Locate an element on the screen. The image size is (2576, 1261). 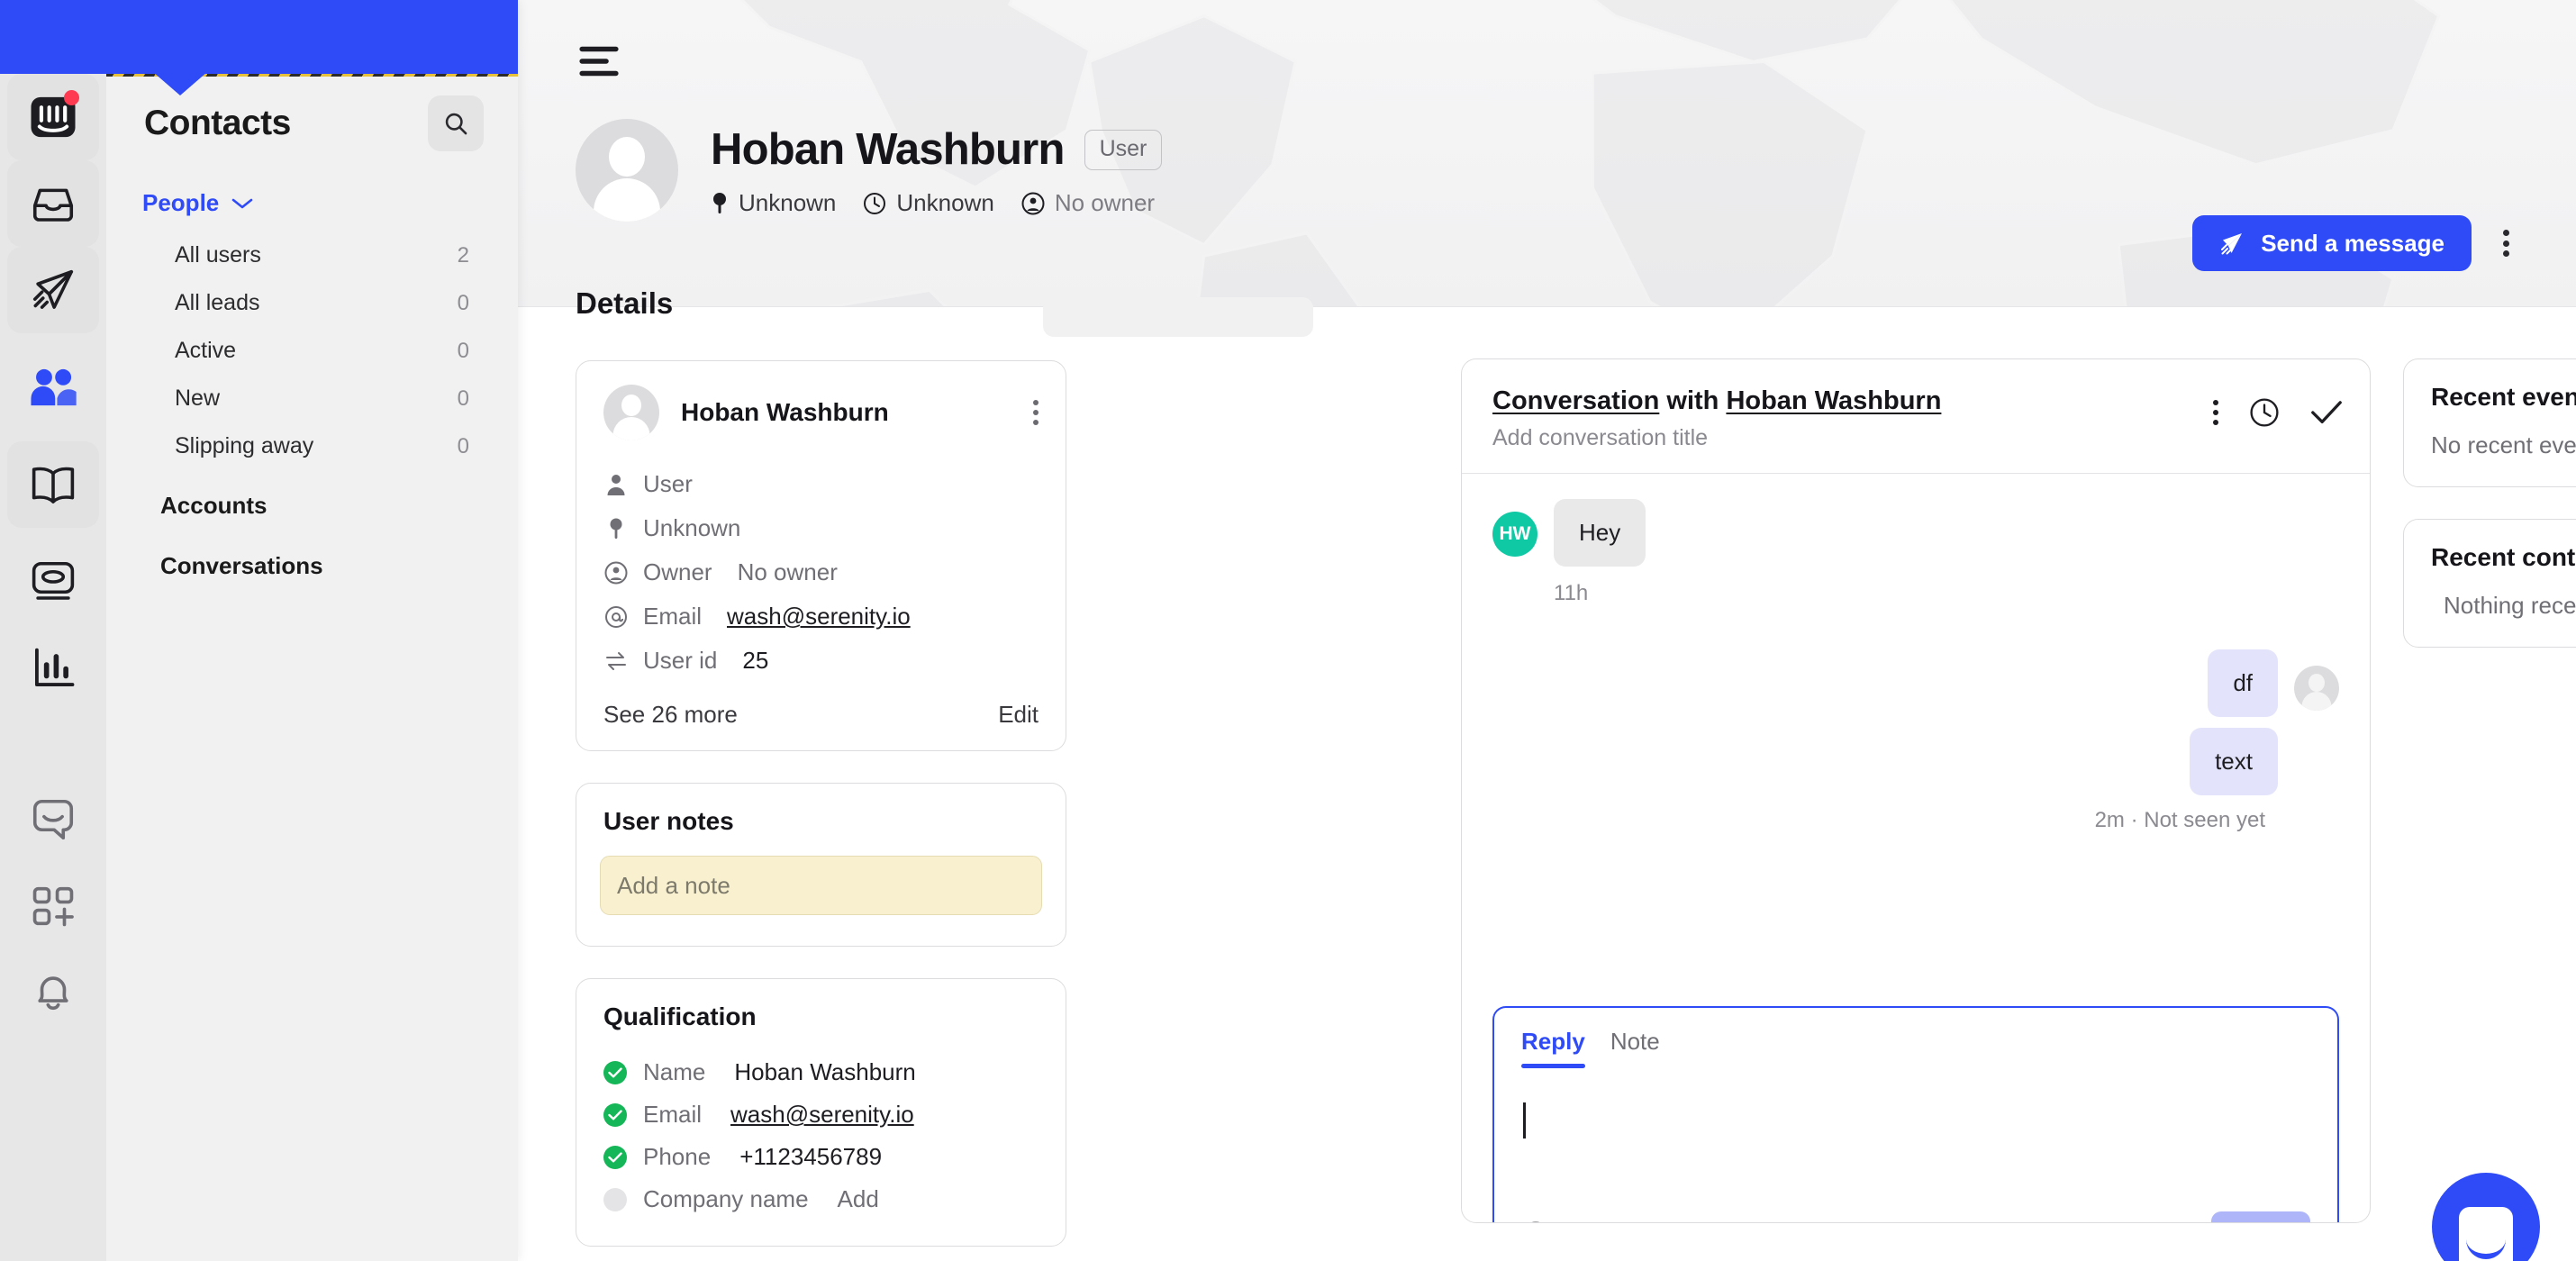
sidebar-item-count: 2 is located at coordinates (463, 255).